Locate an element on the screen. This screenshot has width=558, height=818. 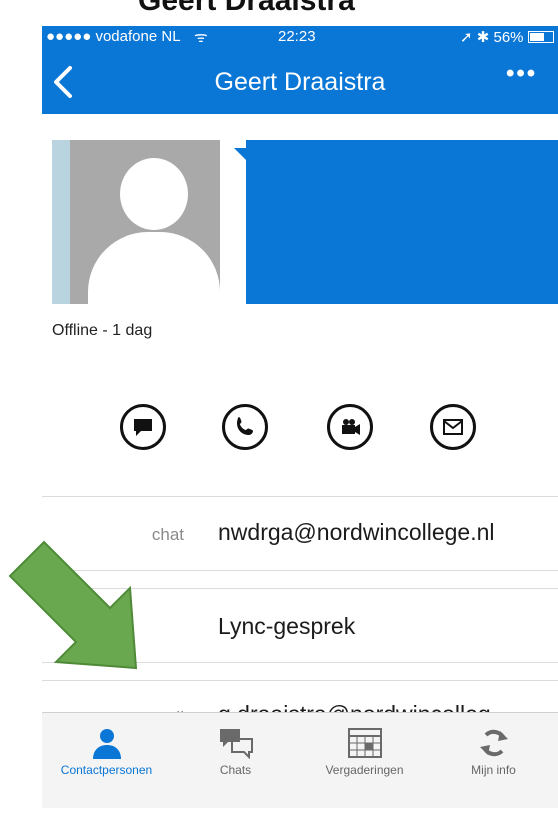
video-camera-icon is located at coordinates (351, 427).